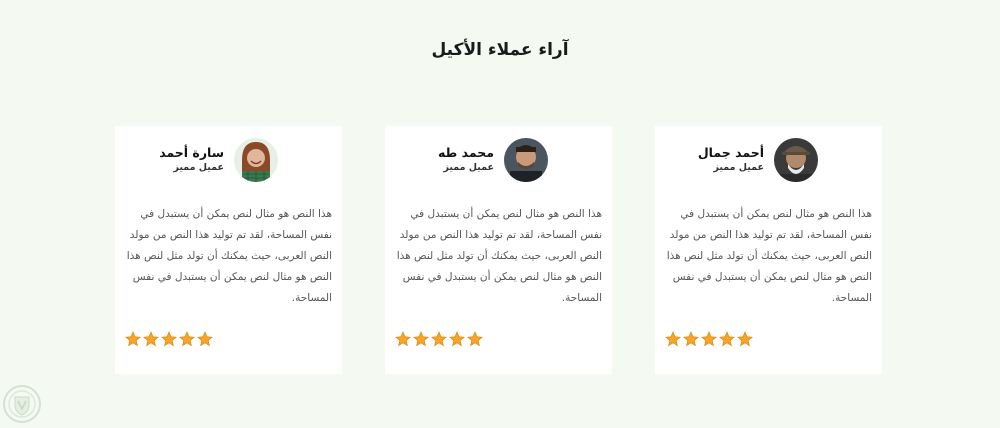 The width and height of the screenshot is (1000, 428). I want to click on reviewer-name: أحمد جمال, so click(730, 152).